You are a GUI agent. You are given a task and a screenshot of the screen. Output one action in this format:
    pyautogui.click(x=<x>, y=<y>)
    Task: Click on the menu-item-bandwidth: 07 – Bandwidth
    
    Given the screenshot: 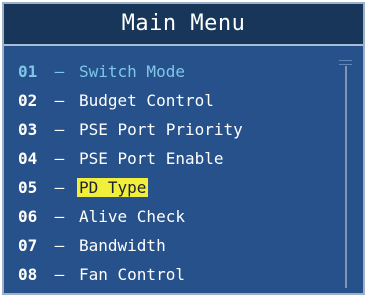 What is the action you would take?
    pyautogui.click(x=131, y=245)
    